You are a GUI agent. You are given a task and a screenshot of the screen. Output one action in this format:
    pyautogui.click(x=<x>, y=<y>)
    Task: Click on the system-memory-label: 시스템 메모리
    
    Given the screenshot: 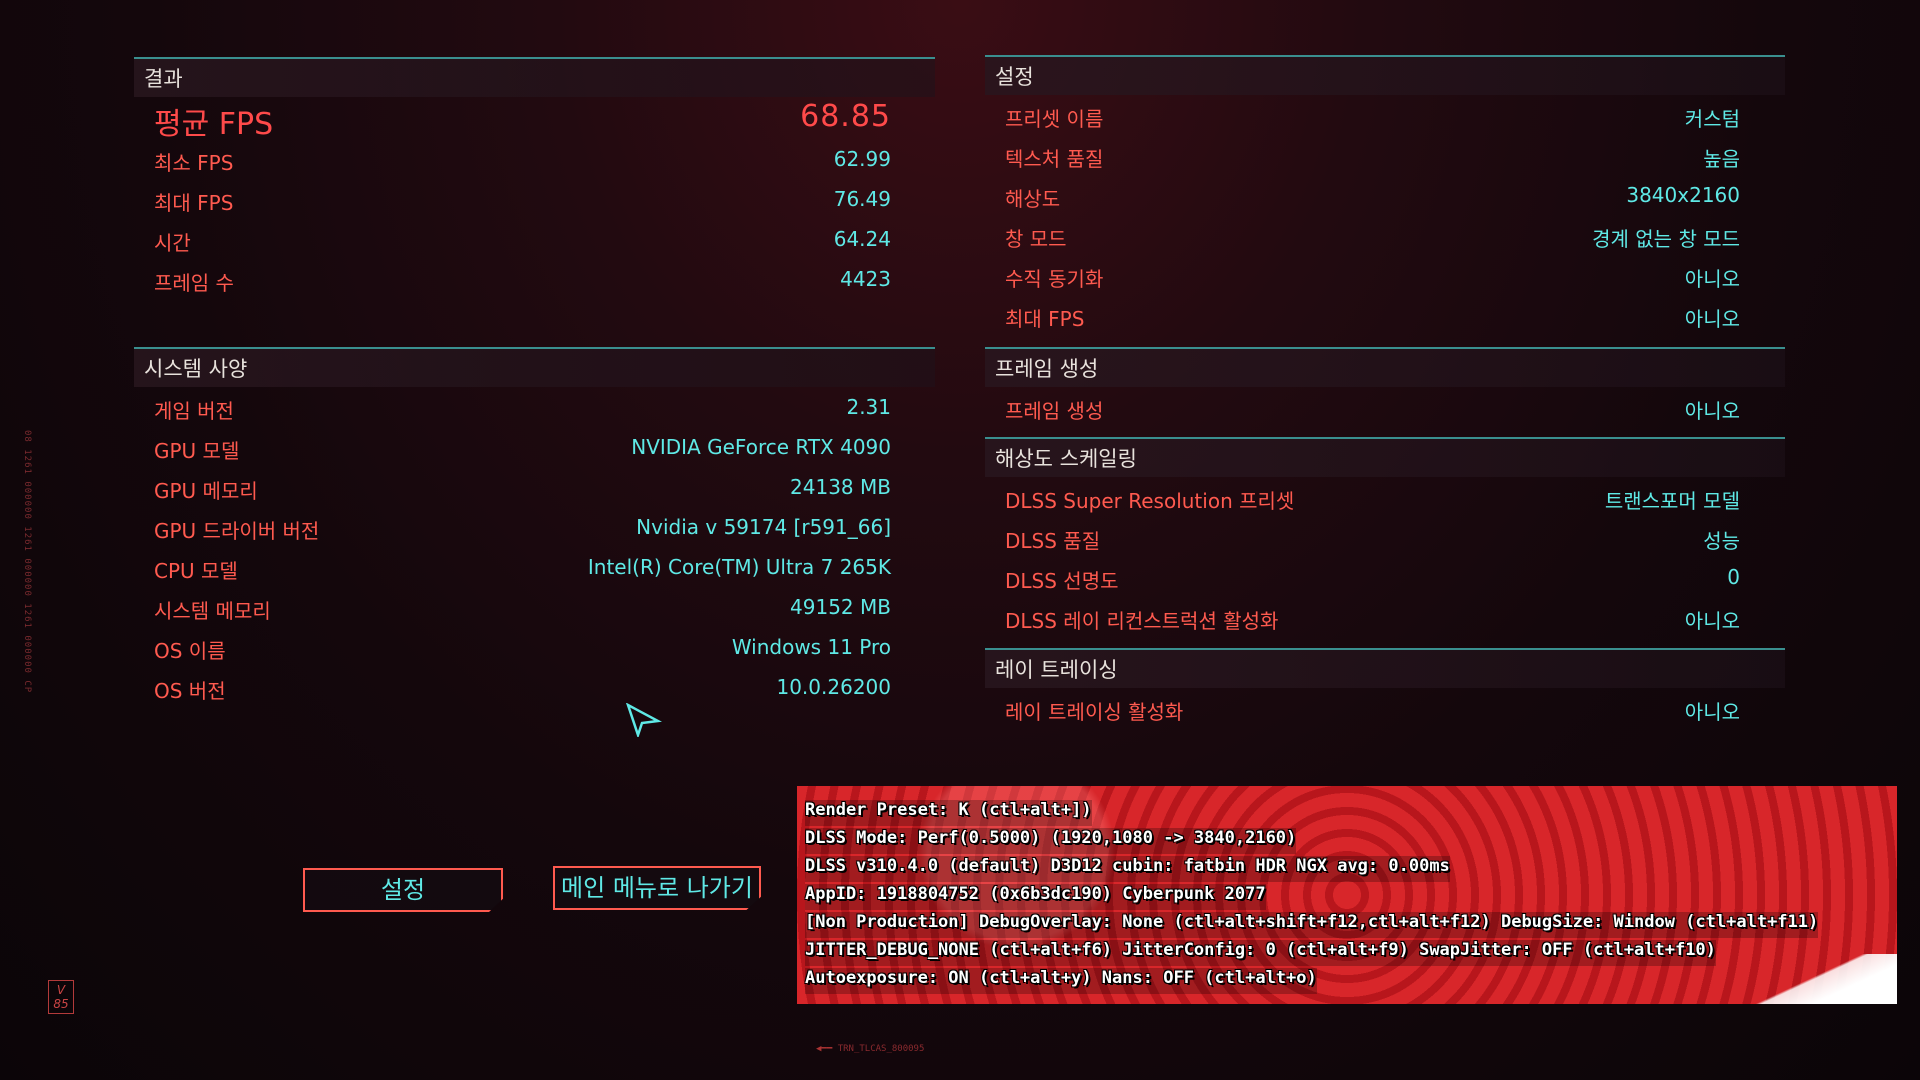 What is the action you would take?
    pyautogui.click(x=212, y=611)
    